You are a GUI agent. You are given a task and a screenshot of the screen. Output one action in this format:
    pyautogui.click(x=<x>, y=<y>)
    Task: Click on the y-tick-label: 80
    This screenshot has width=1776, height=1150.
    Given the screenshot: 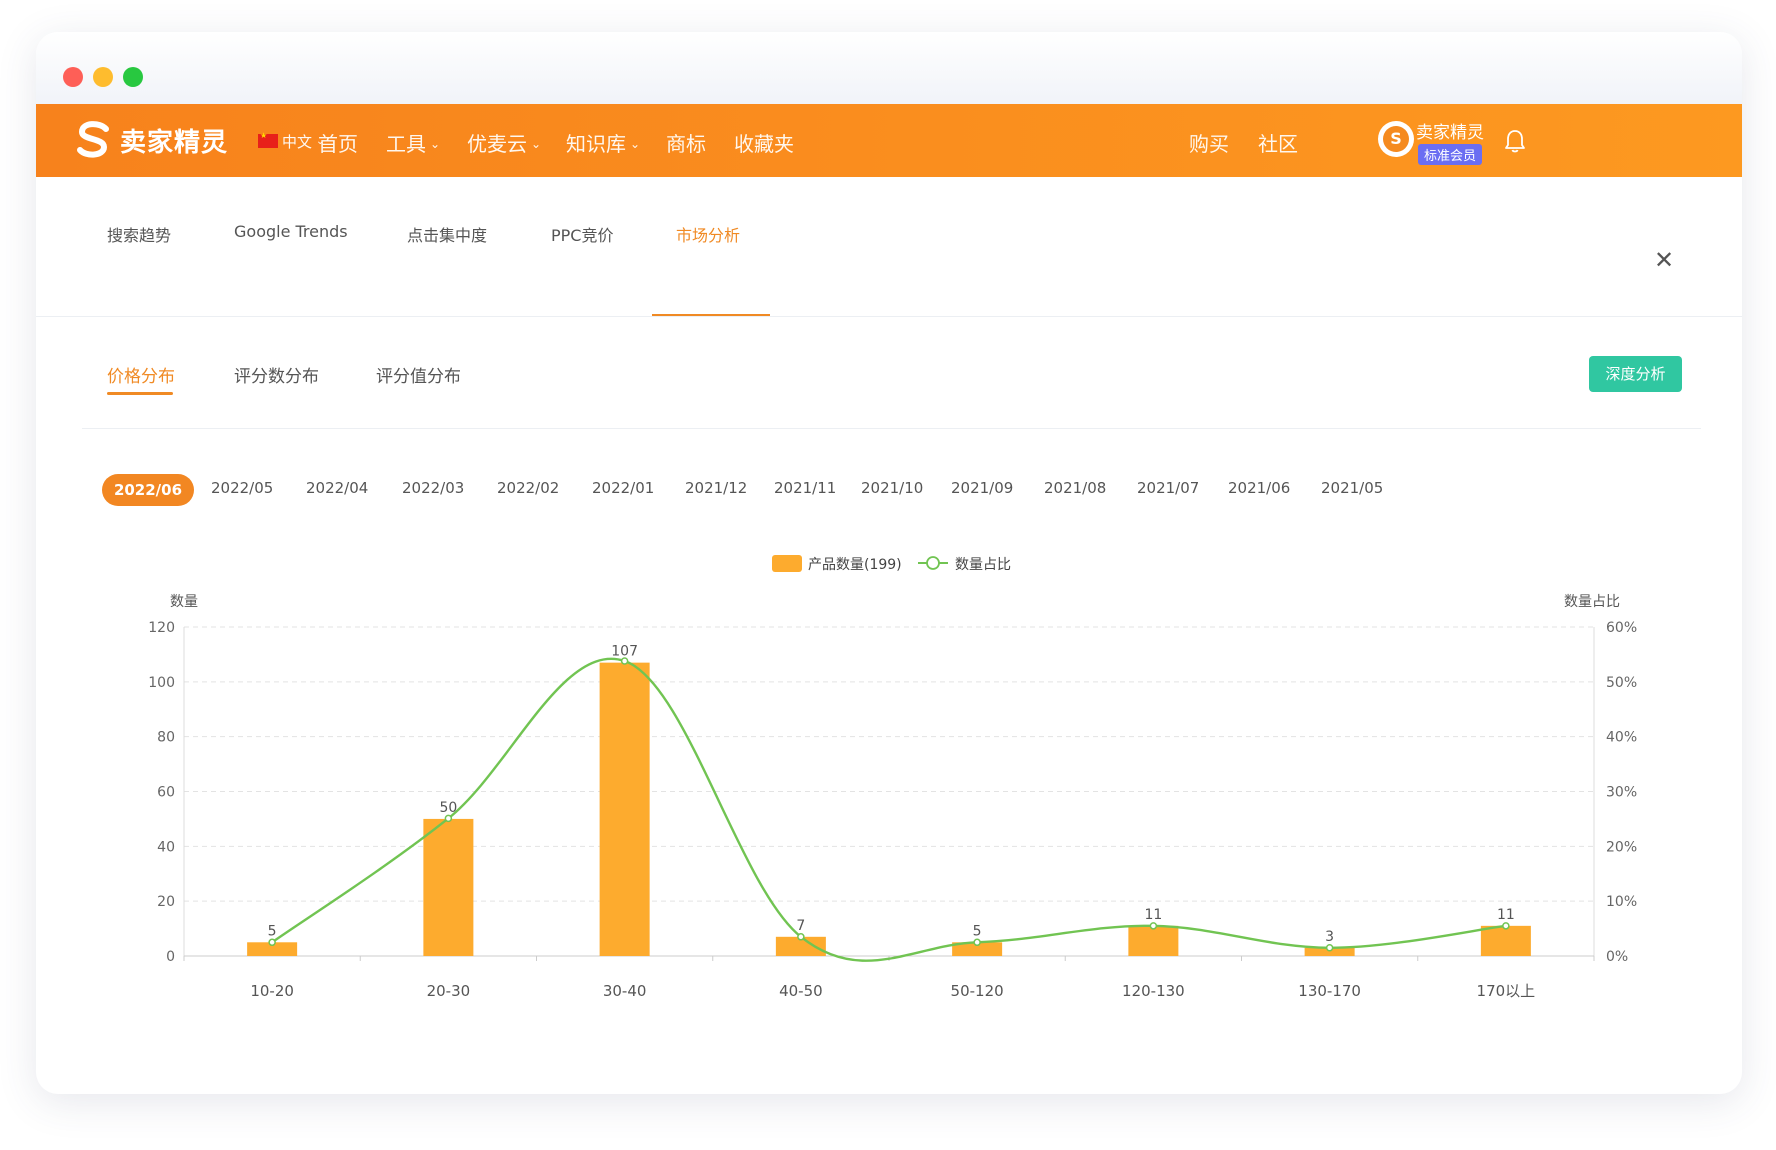 What is the action you would take?
    pyautogui.click(x=166, y=738)
    